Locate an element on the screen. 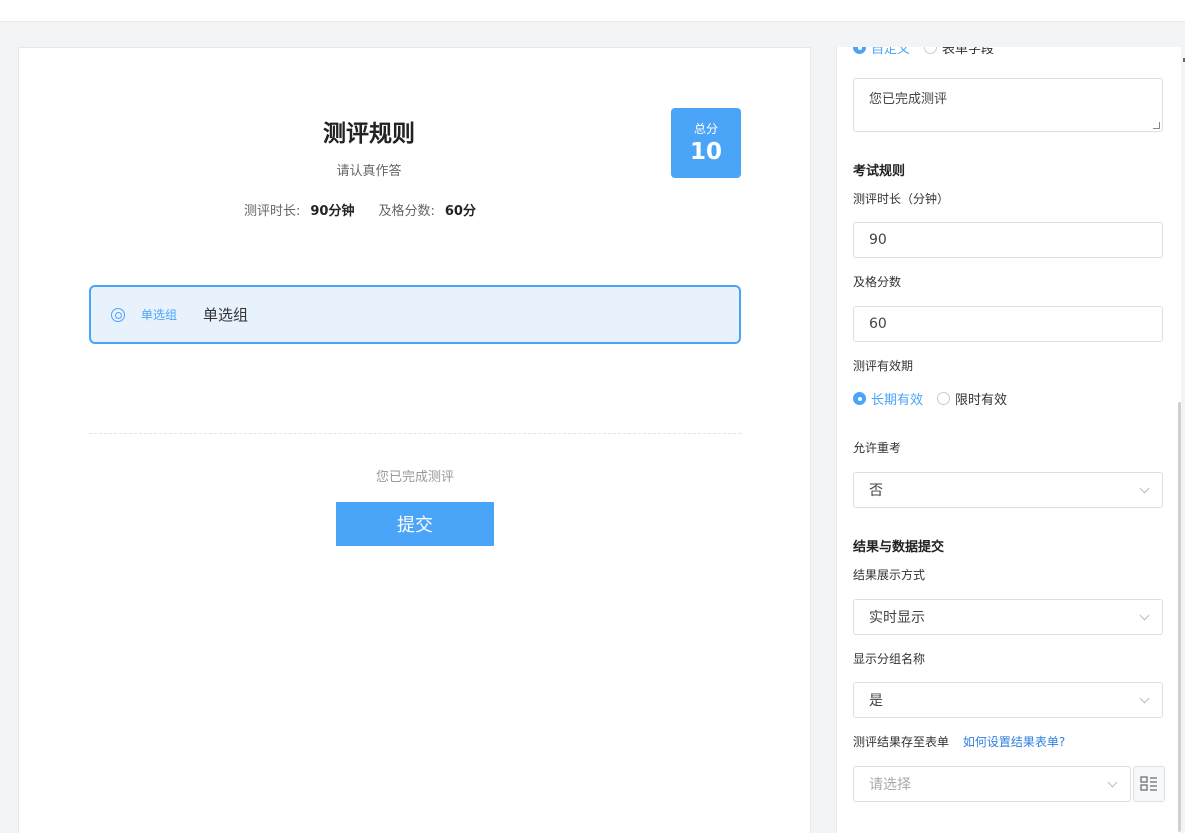  pass-score-input: 60 is located at coordinates (1008, 324).